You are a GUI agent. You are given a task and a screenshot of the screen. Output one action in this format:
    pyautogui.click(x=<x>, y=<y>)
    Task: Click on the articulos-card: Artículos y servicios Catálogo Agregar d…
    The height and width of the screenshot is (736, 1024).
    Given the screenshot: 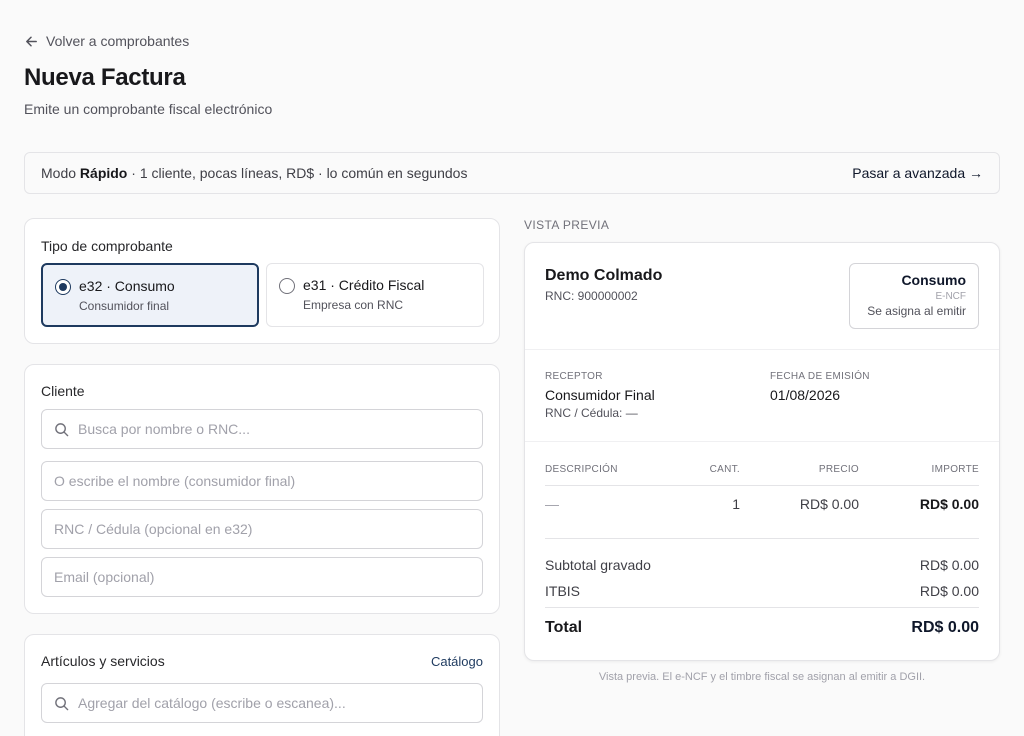 What is the action you would take?
    pyautogui.click(x=262, y=685)
    